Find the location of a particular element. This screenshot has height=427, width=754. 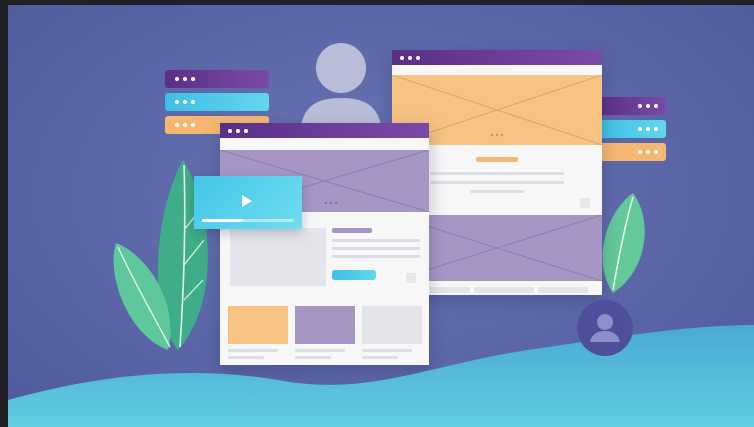

video-player is located at coordinates (248, 202).